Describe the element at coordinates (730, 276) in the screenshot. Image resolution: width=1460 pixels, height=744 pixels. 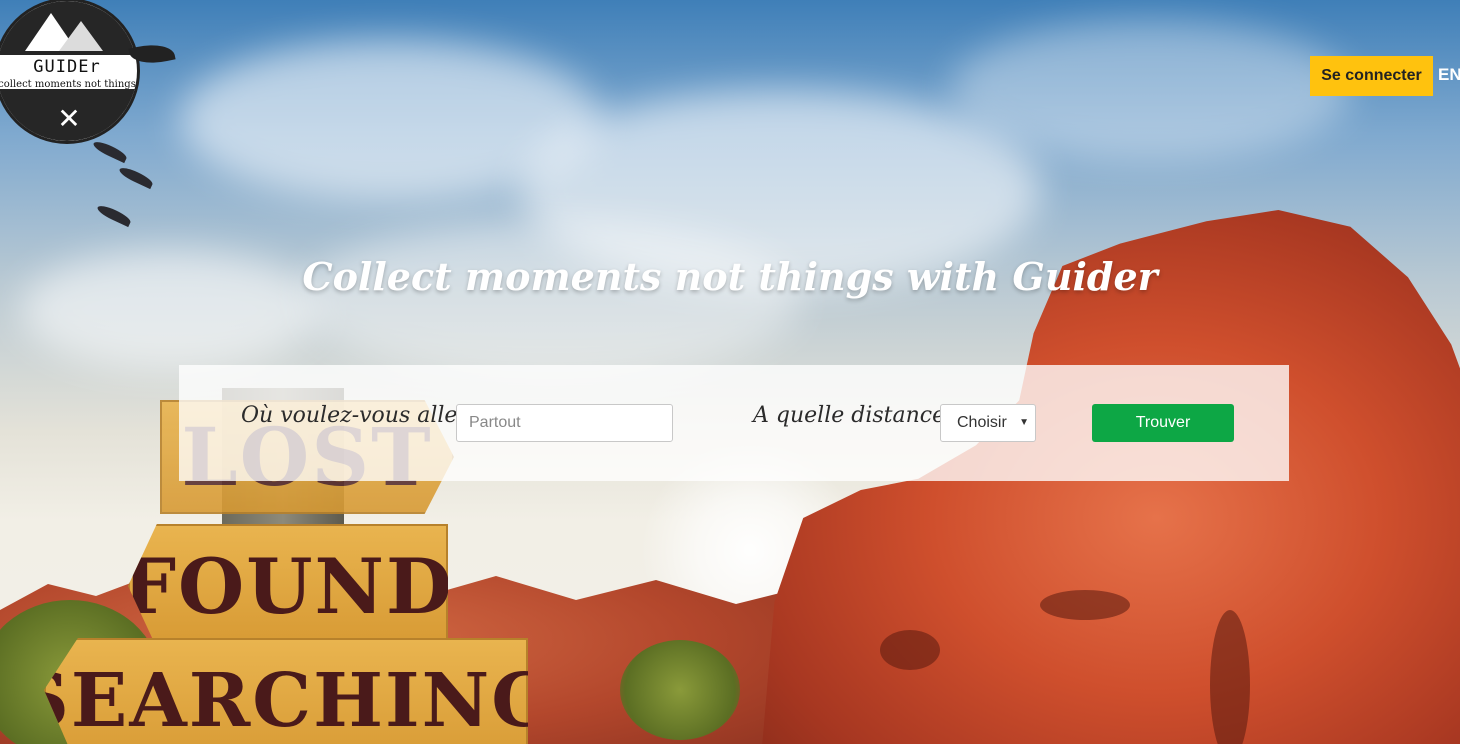
I see `hero-headline: Collect moments not things with Guider` at that location.